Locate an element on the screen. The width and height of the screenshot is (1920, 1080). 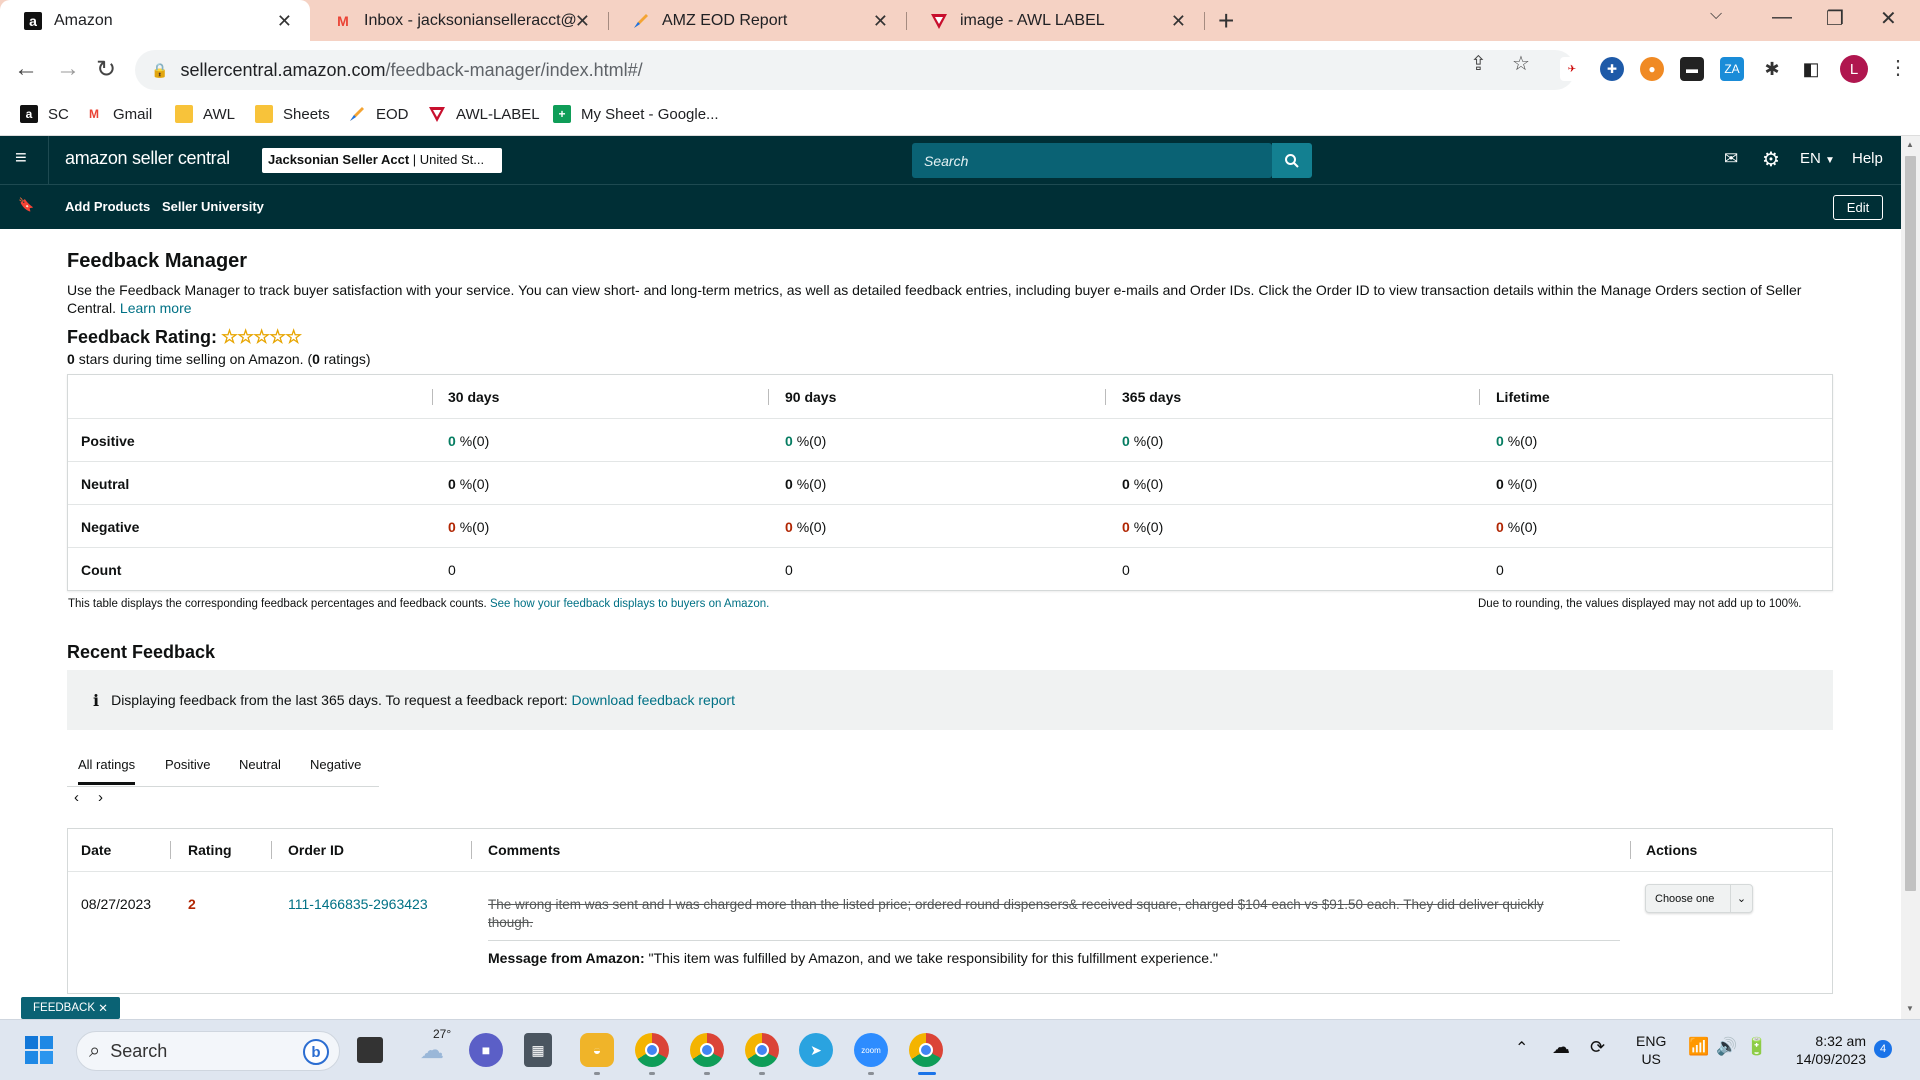
minimize-icon: — is located at coordinates (1782, 17).